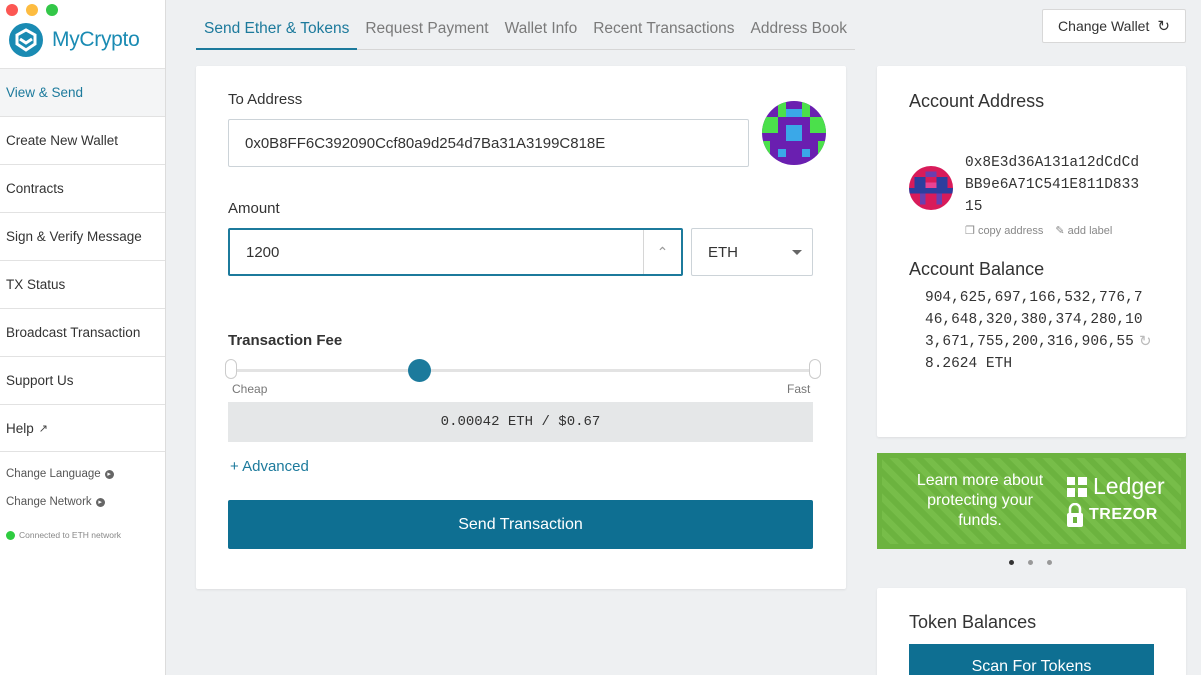 This screenshot has height=675, width=1201. What do you see at coordinates (254, 208) in the screenshot?
I see `amount-label: Amount` at bounding box center [254, 208].